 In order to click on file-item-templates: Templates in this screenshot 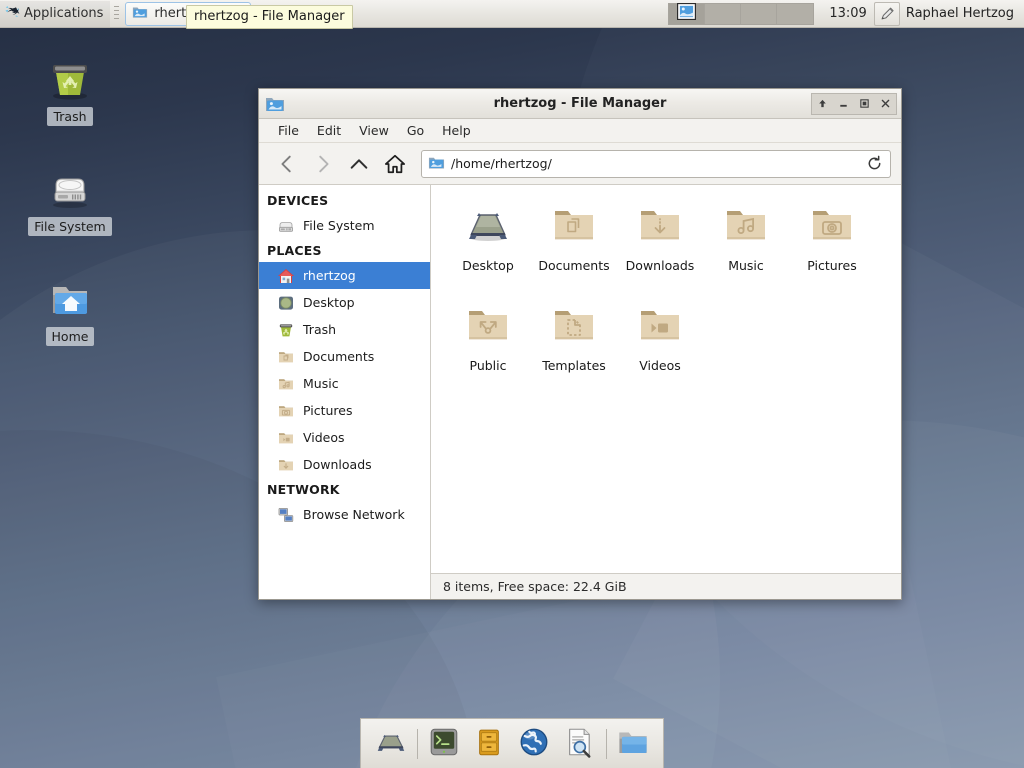, I will do `click(574, 345)`.